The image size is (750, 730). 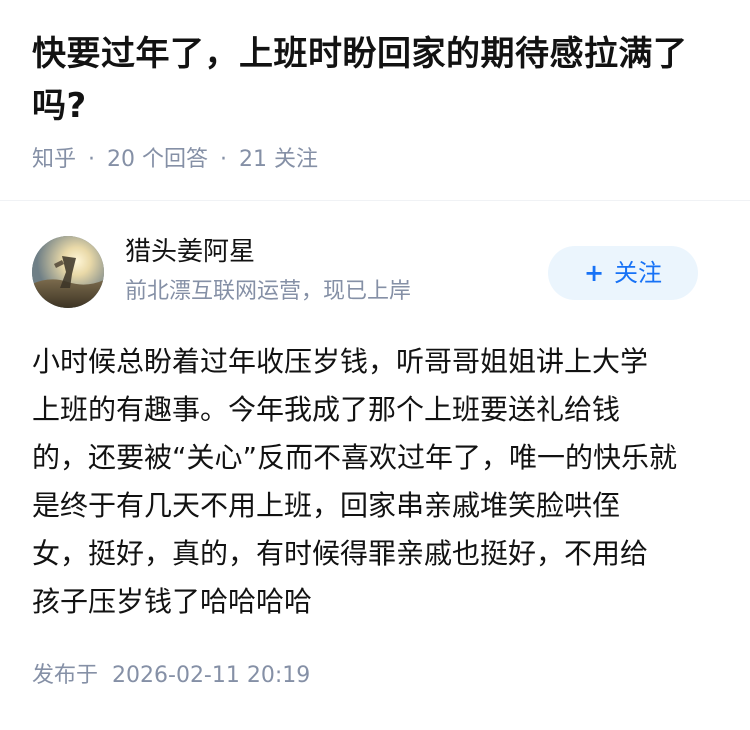 I want to click on follower-count: 21 关注, so click(x=279, y=159).